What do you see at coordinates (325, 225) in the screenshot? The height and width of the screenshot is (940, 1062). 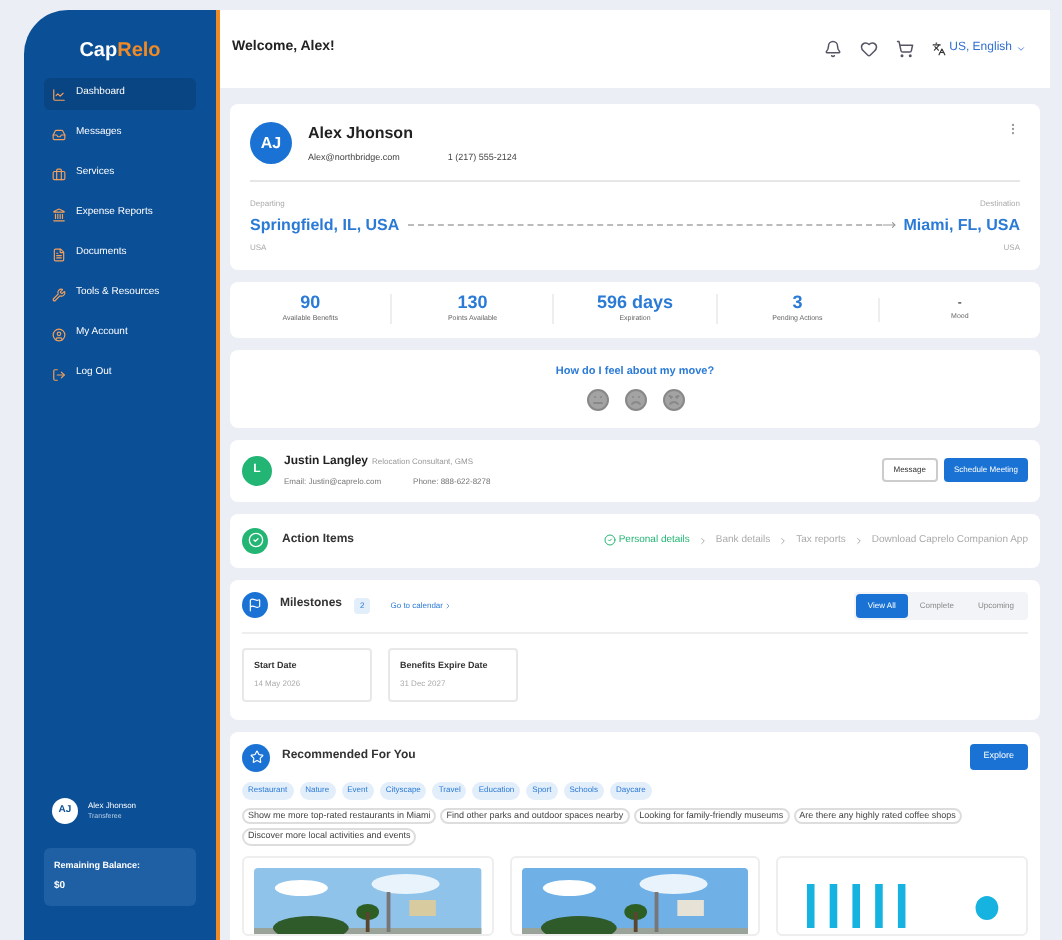 I see `departing-city: Springfield, IL, USA` at bounding box center [325, 225].